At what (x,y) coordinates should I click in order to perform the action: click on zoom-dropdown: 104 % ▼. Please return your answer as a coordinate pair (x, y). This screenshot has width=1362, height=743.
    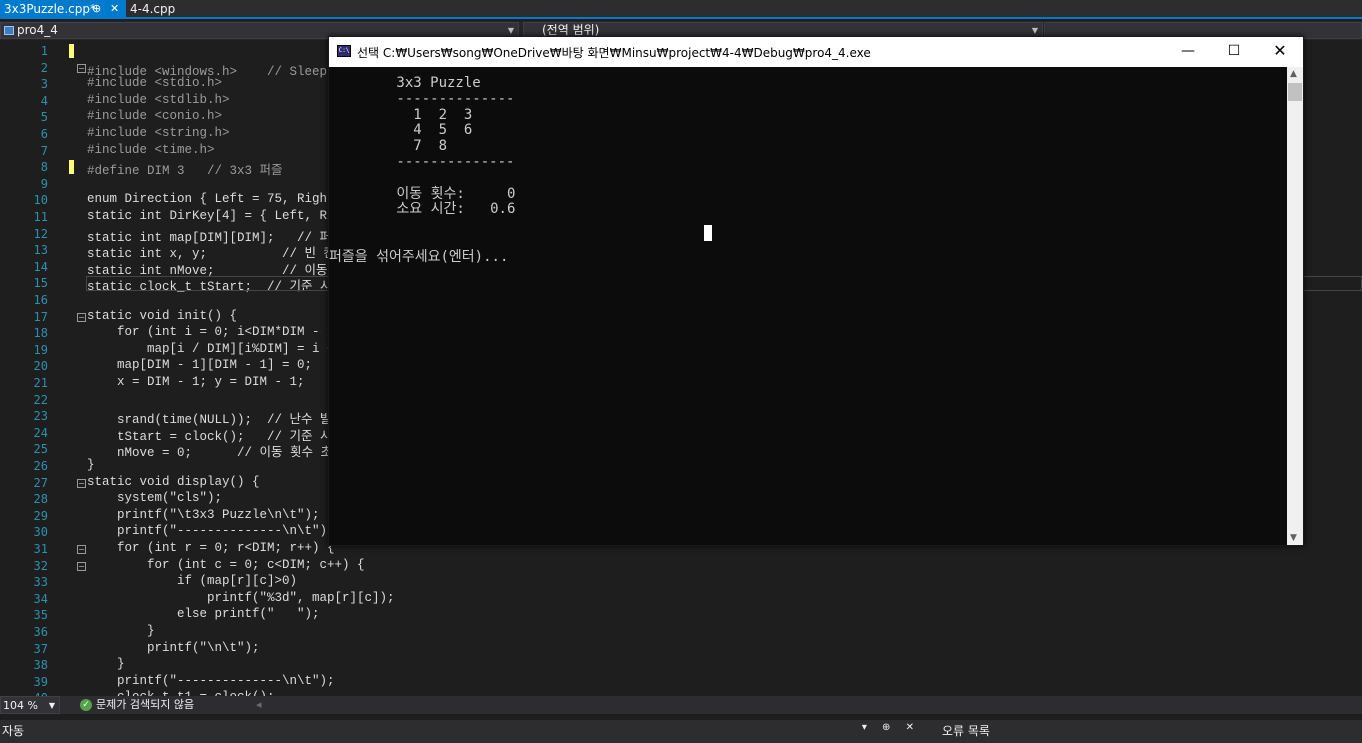
    Looking at the image, I should click on (30, 705).